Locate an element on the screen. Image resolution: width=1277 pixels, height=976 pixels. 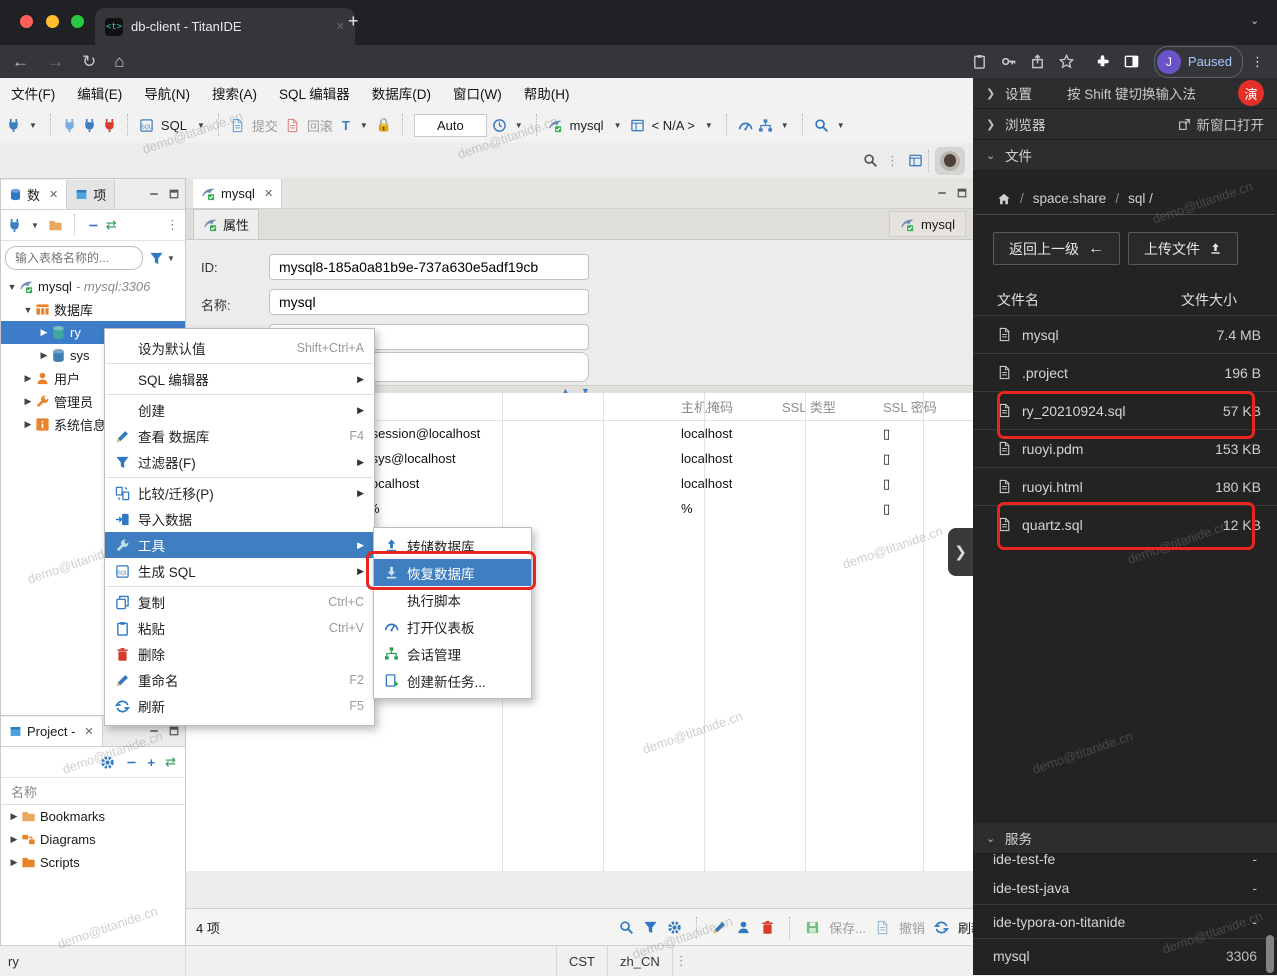
file-row: ruoyi.pdm 153 KB is located at coordinates (1125, 448).